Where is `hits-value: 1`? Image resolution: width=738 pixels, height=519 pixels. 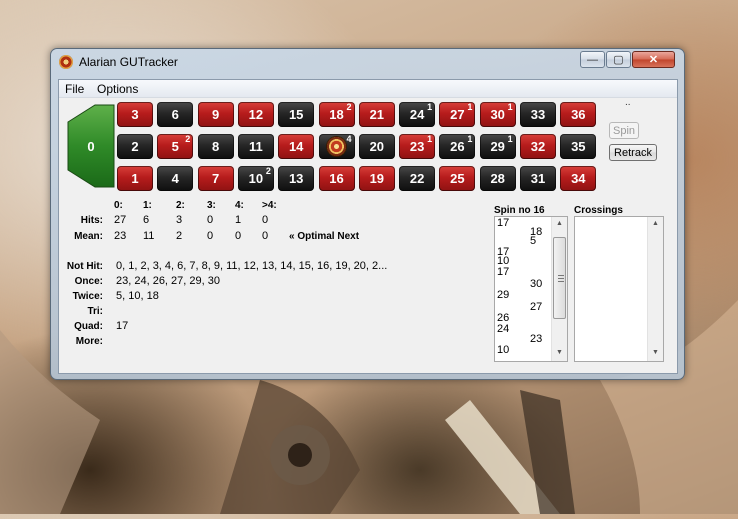
hits-value: 1 is located at coordinates (238, 220).